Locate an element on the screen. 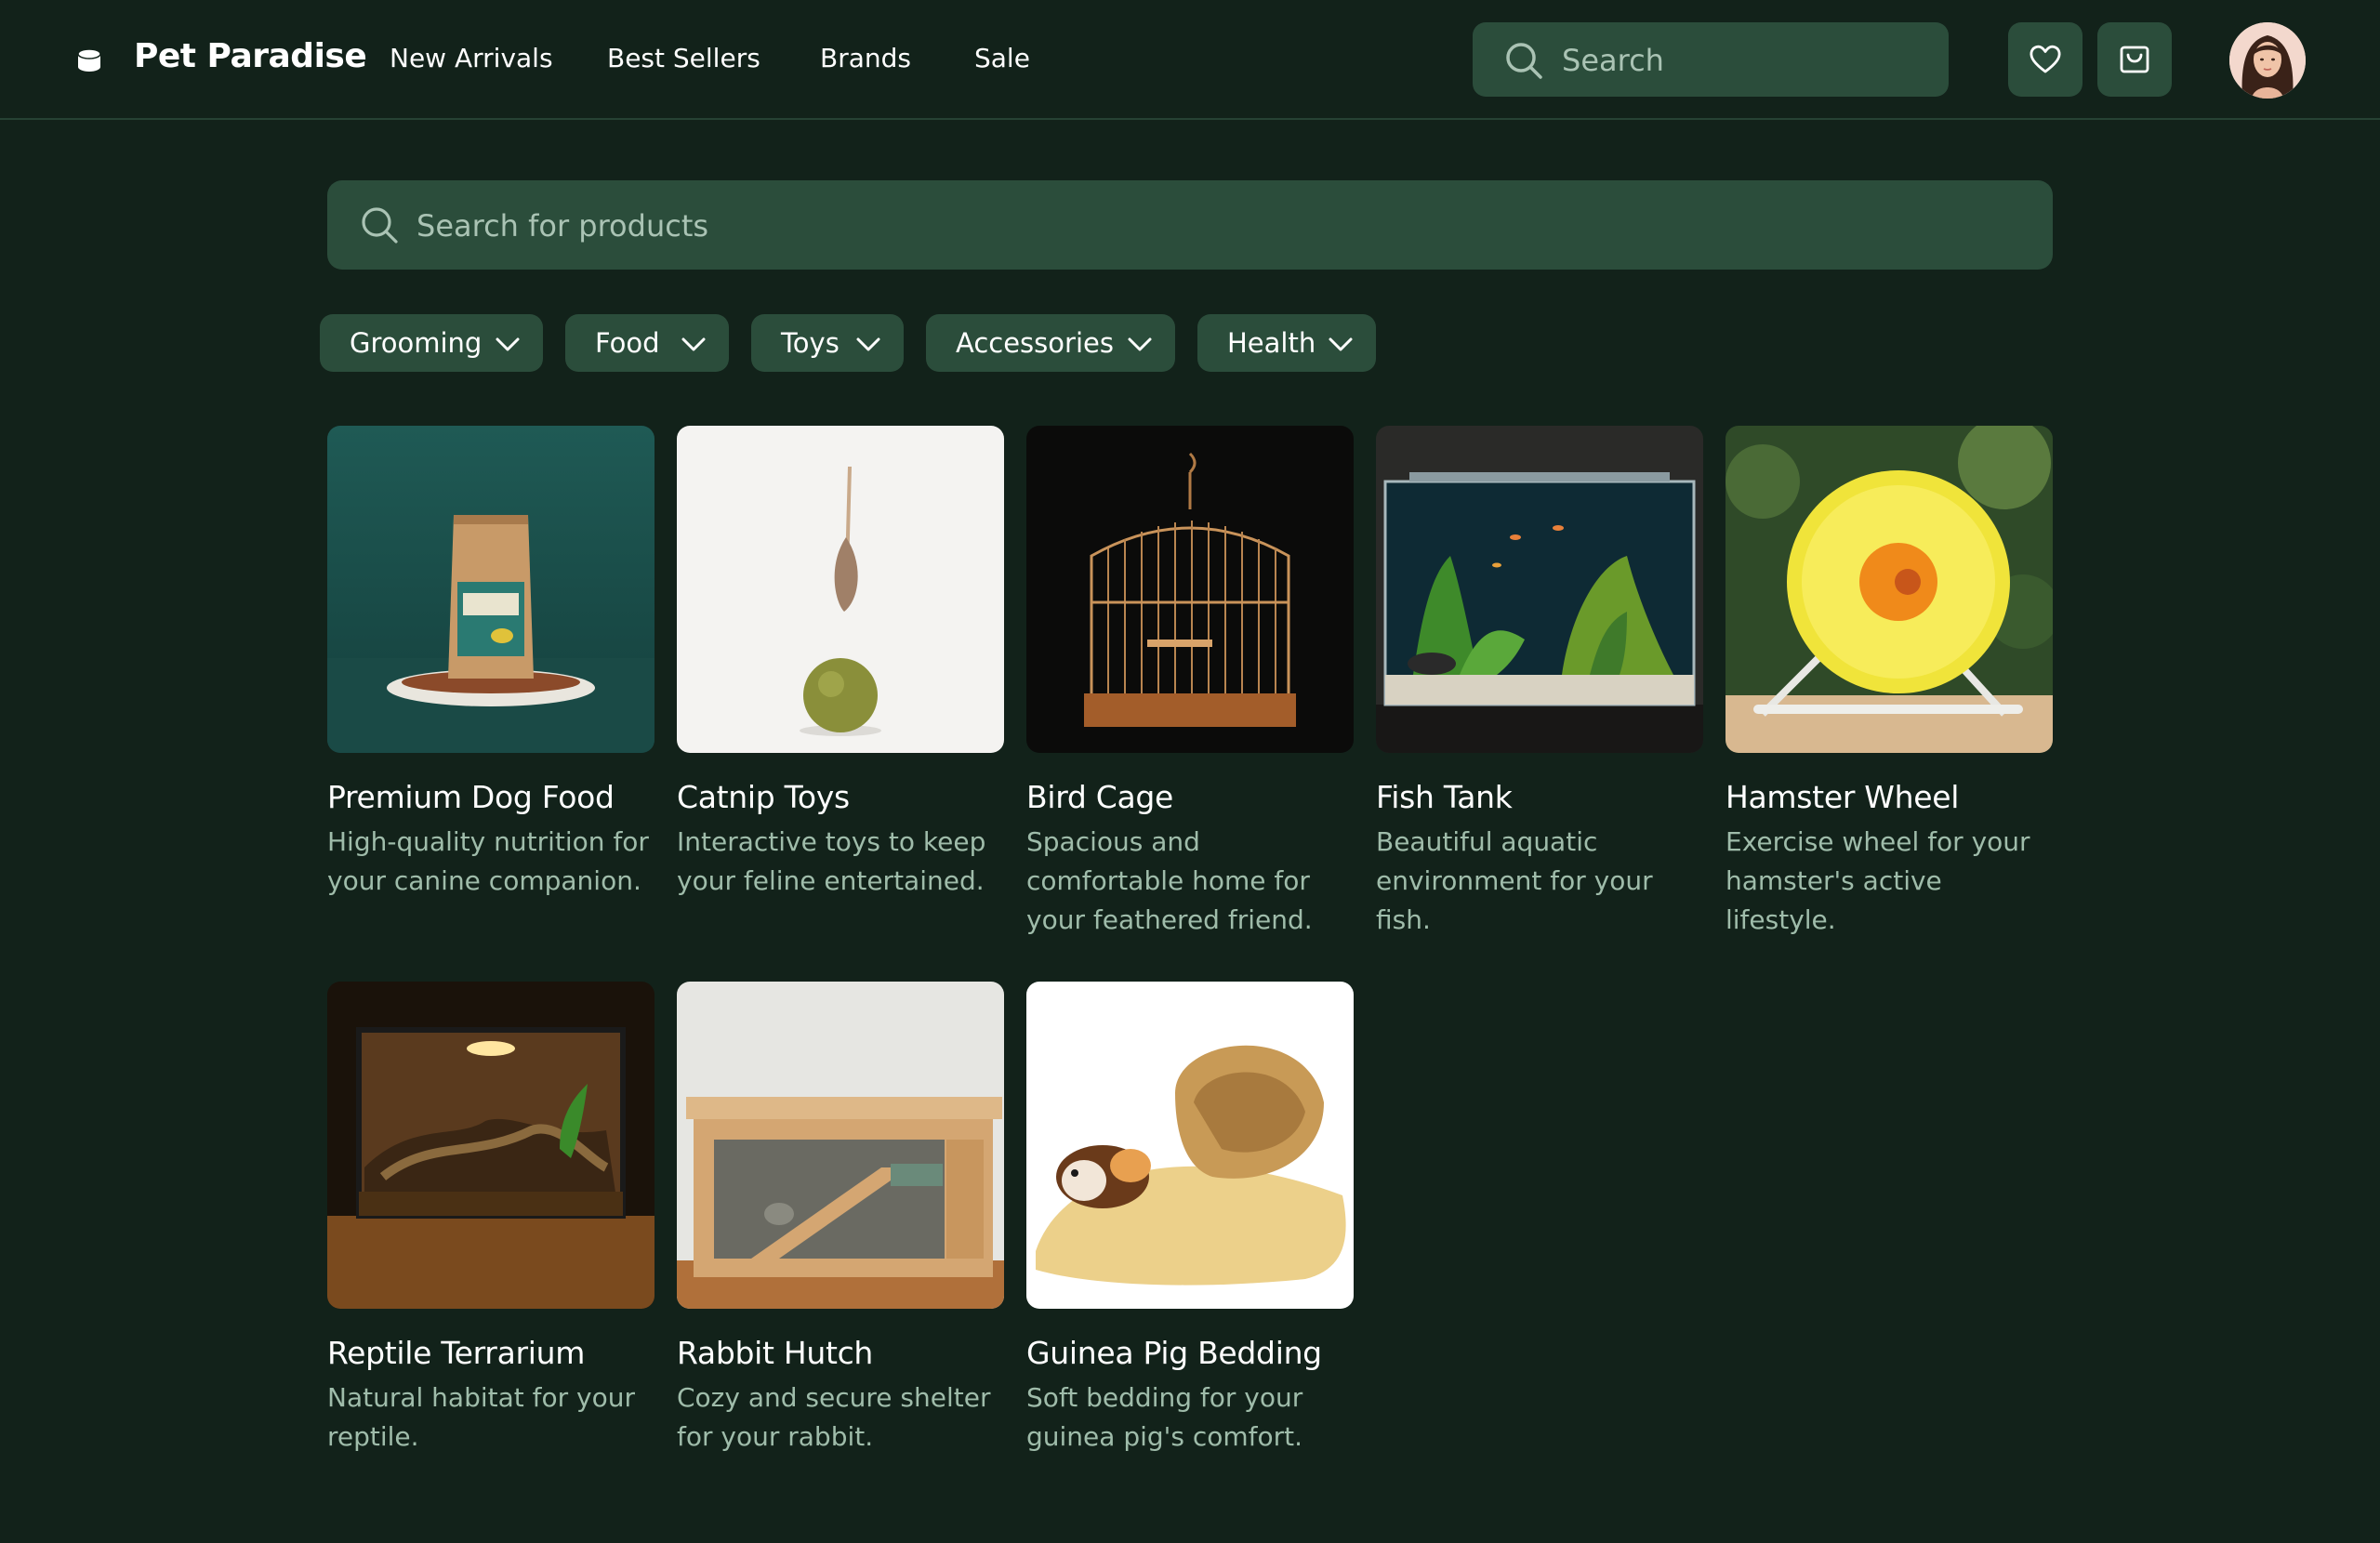 The image size is (2380, 1543). filter-label: Grooming is located at coordinates (416, 343).